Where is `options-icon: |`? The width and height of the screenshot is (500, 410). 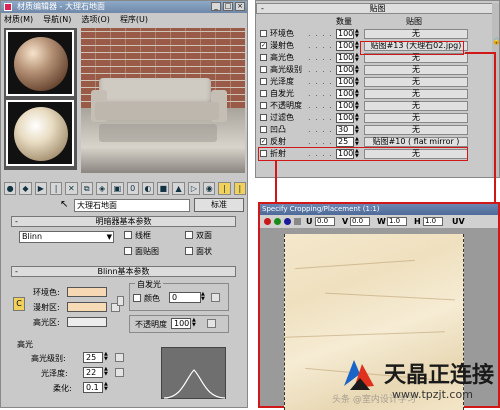 options-icon: | is located at coordinates (239, 188).